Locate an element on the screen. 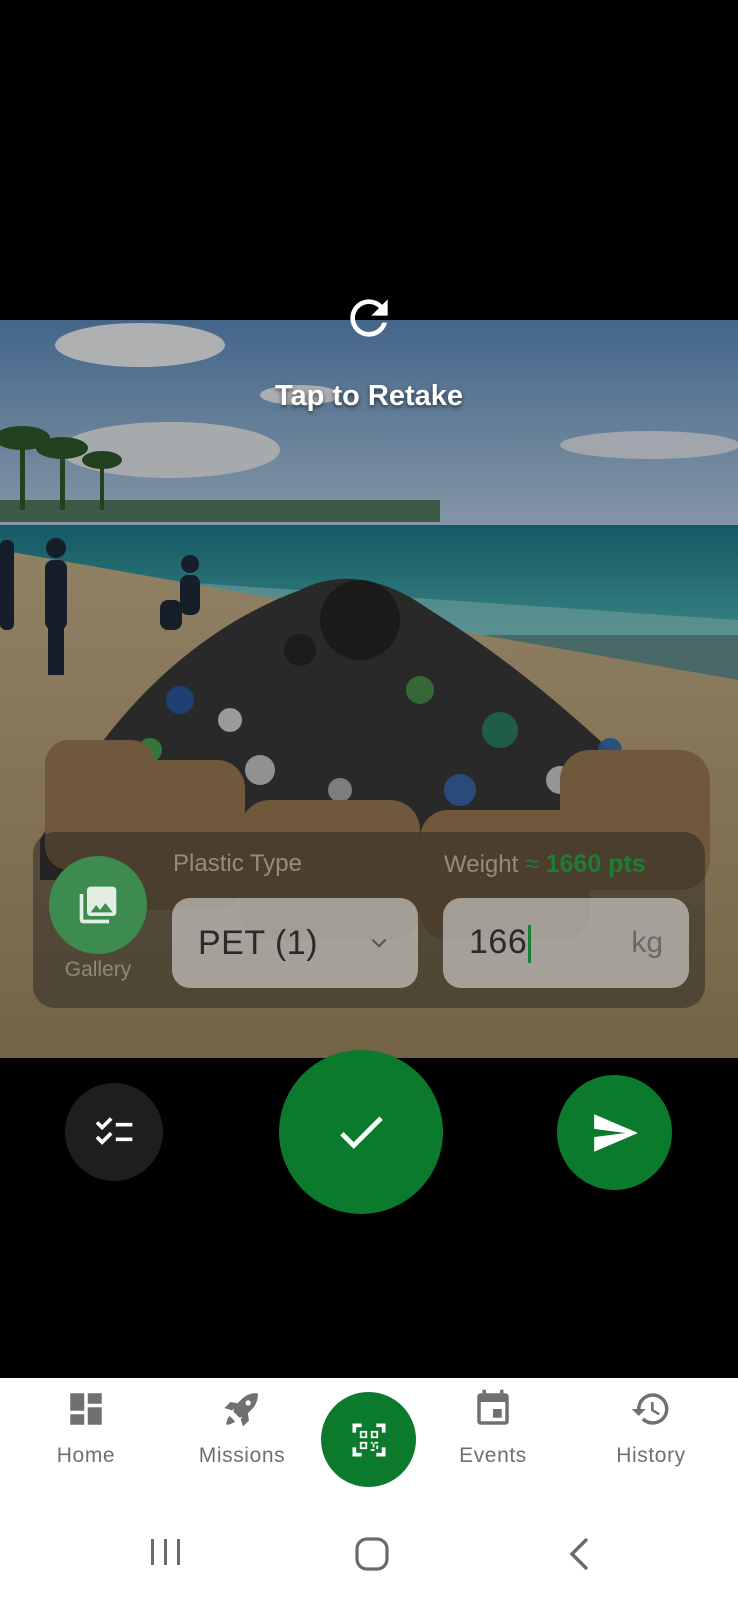 Image resolution: width=738 pixels, height=1600 pixels. send-button is located at coordinates (614, 1132).